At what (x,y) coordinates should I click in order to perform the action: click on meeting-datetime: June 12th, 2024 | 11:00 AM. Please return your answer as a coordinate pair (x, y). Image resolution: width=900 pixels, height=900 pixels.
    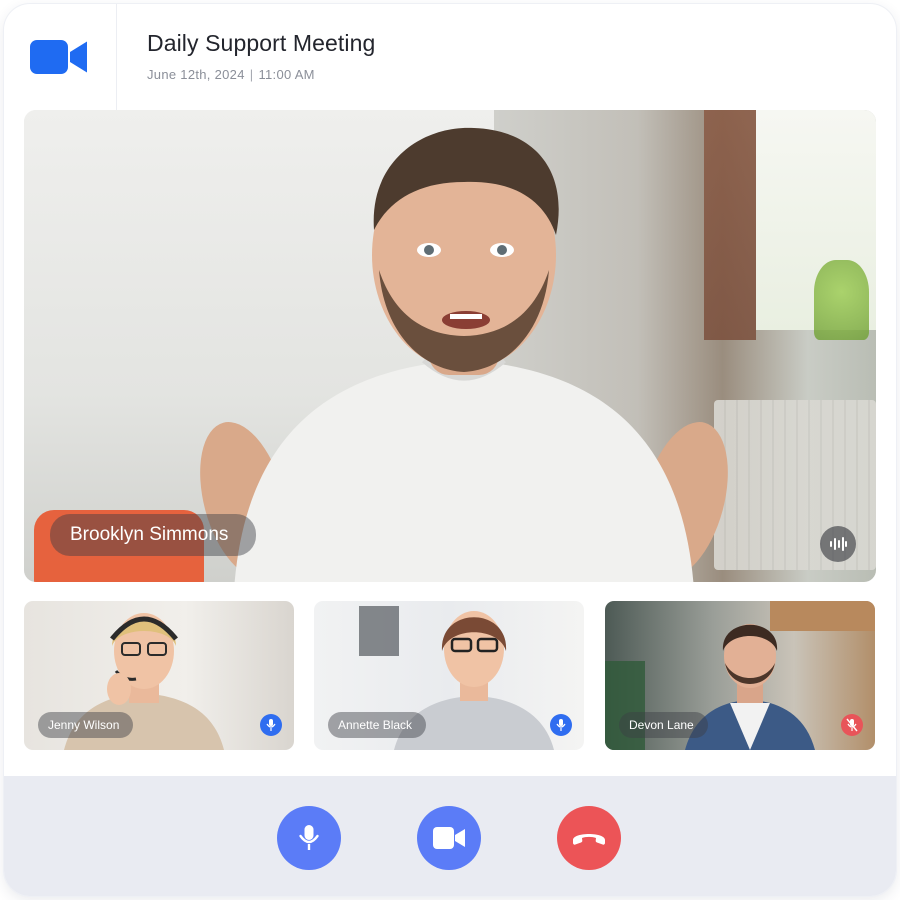
    Looking at the image, I should click on (231, 74).